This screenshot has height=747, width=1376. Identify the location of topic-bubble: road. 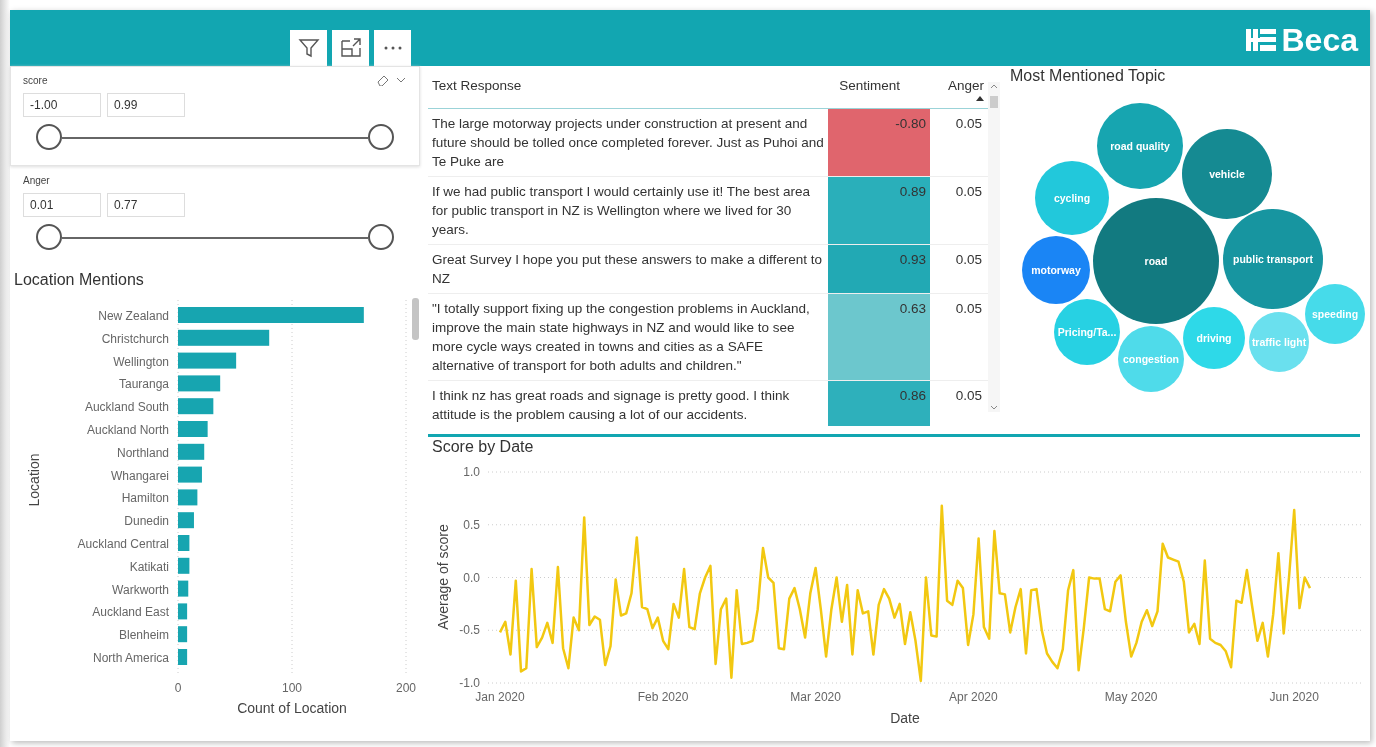
(1156, 261).